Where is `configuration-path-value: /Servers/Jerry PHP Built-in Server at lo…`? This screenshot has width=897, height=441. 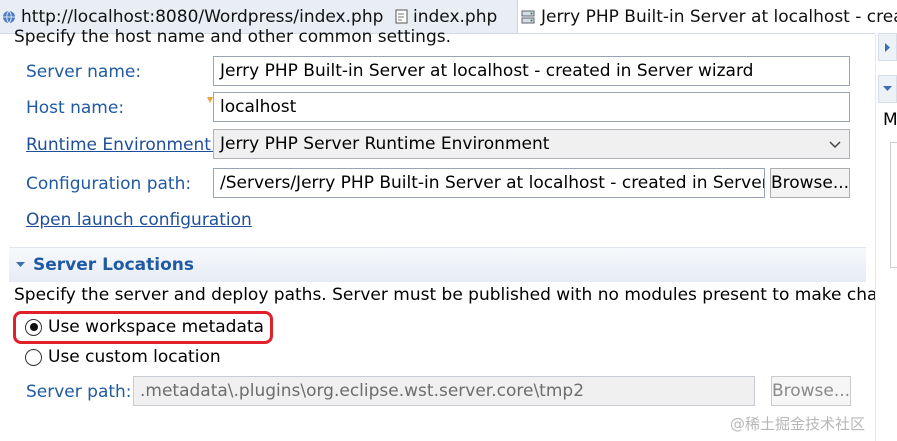 configuration-path-value: /Servers/Jerry PHP Built-in Server at lo… is located at coordinates (492, 183).